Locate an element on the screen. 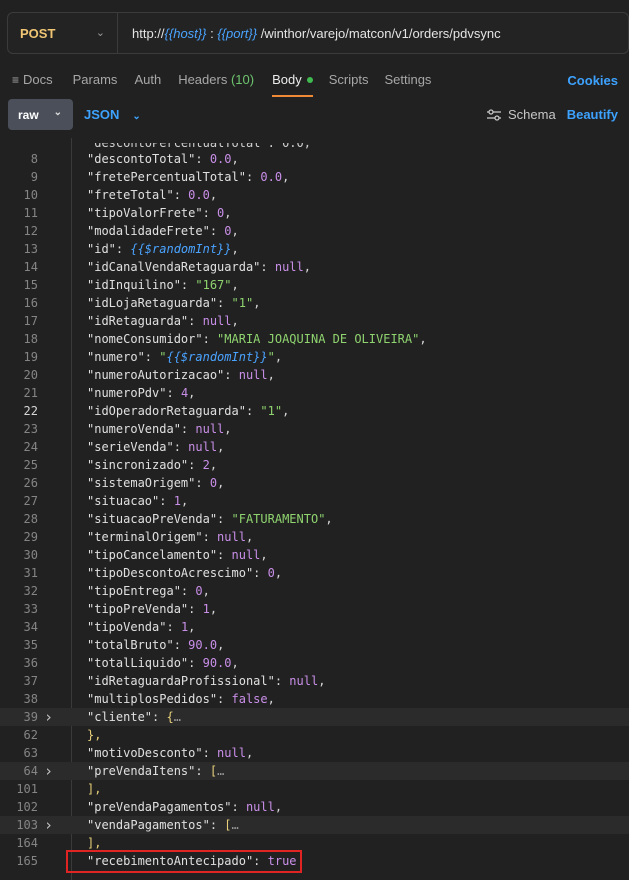  tab-params: Params is located at coordinates (95, 79).